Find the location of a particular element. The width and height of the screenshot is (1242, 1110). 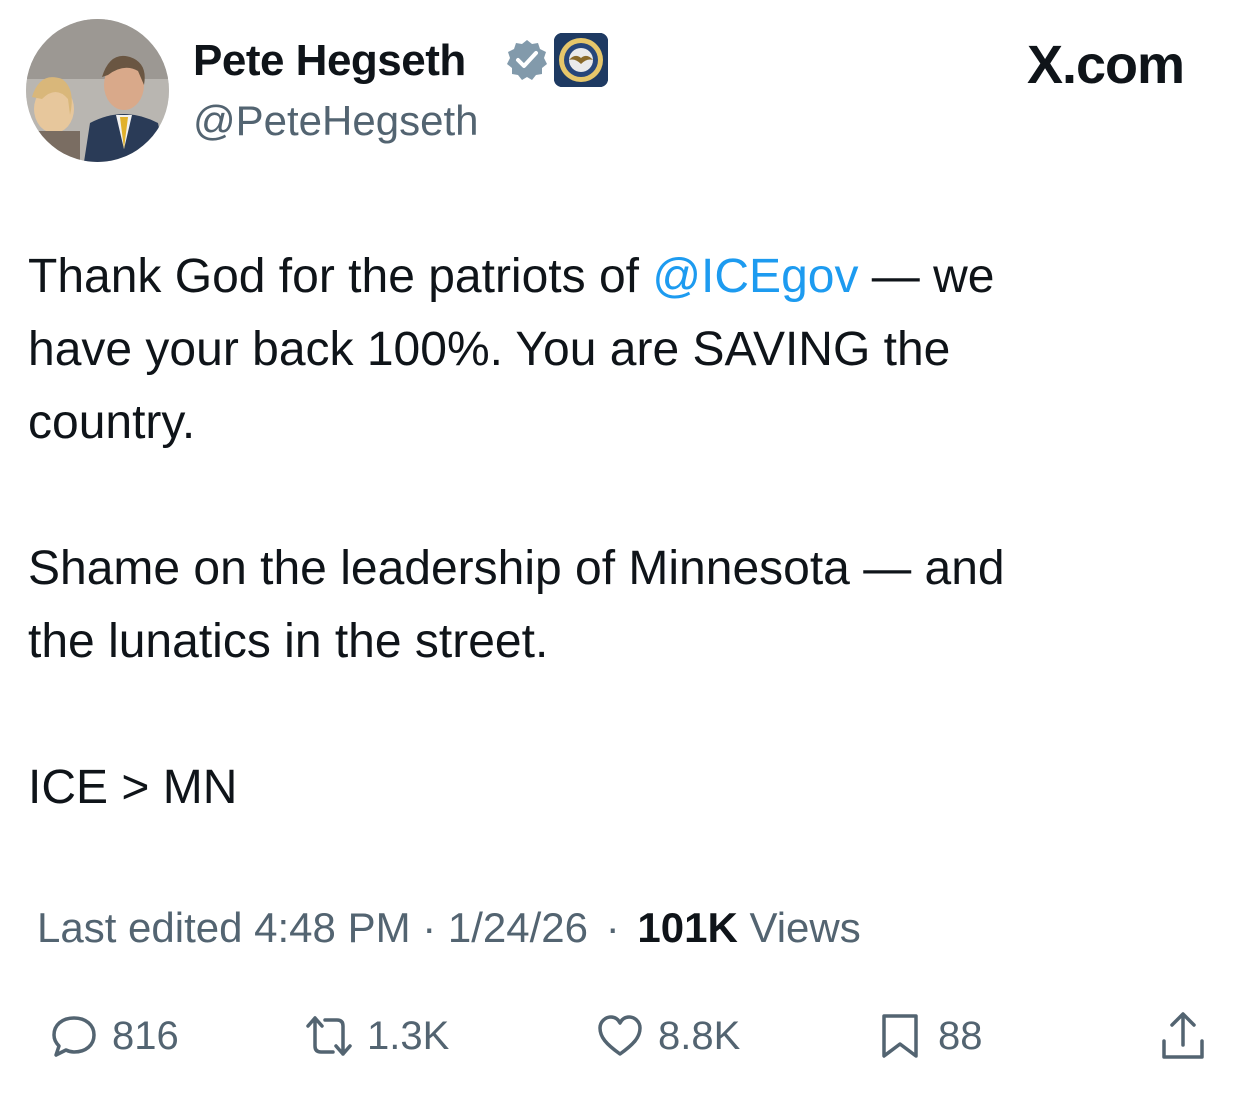

tweet-paragraph: ICE > MN is located at coordinates (618, 787).